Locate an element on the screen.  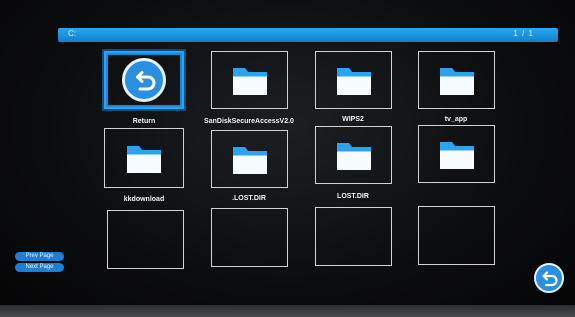
tile-label: SanDiskSecureAccessV2.0 is located at coordinates (249, 121).